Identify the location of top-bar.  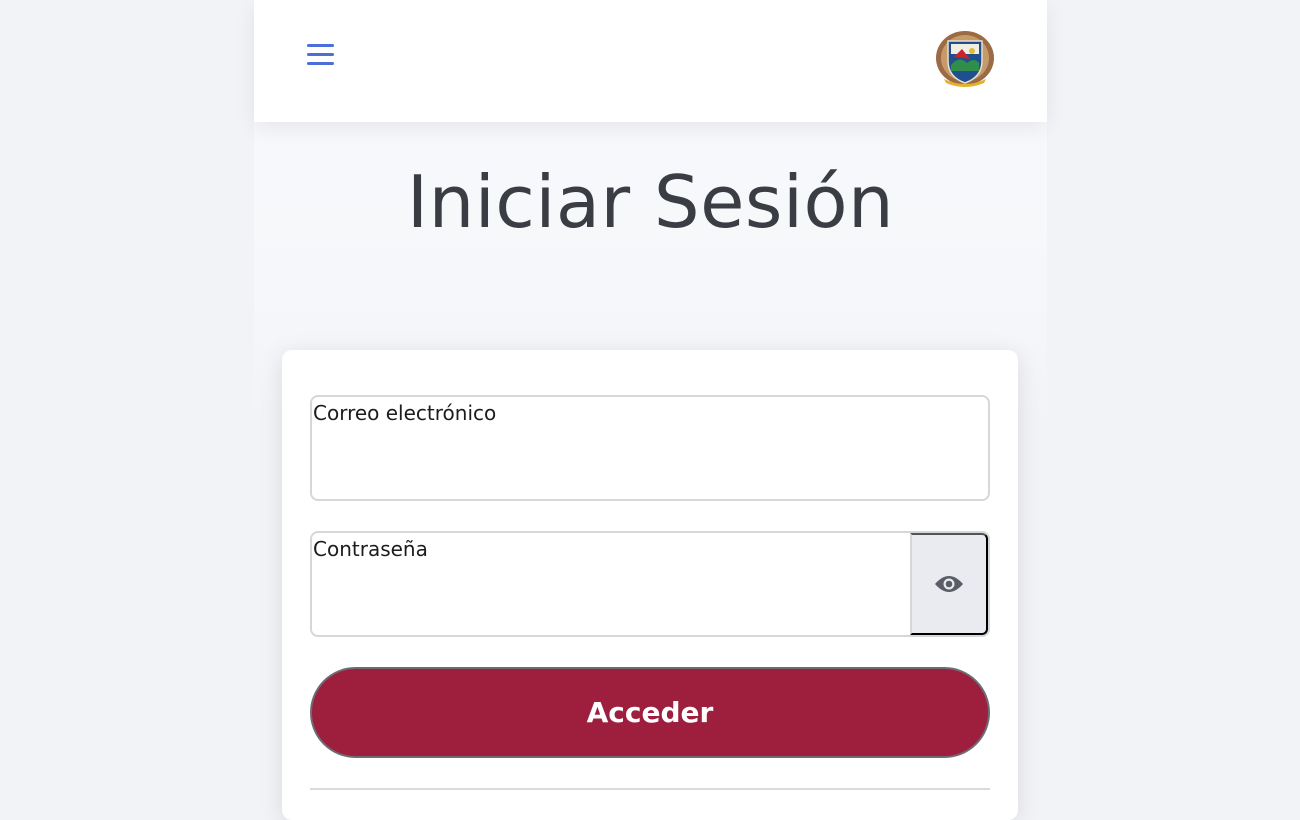
(650, 61).